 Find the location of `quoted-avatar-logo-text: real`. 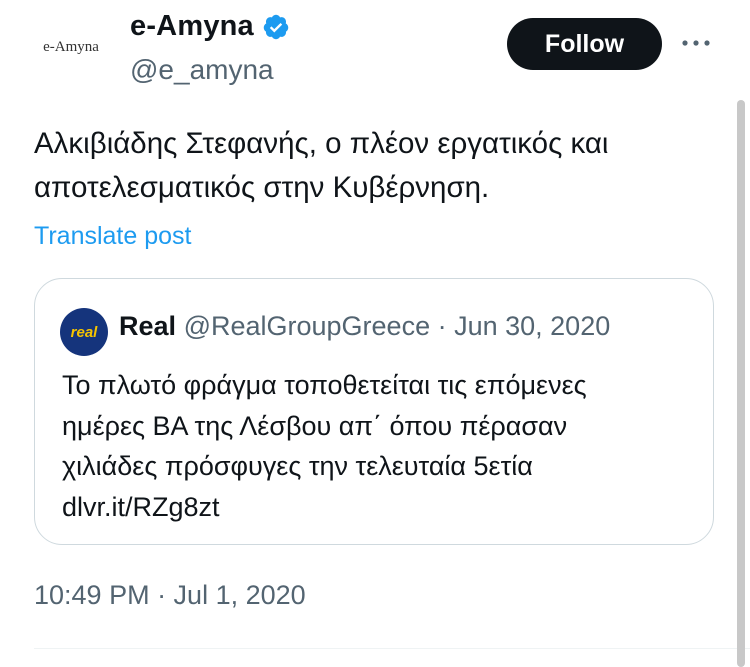

quoted-avatar-logo-text: real is located at coordinates (84, 332).